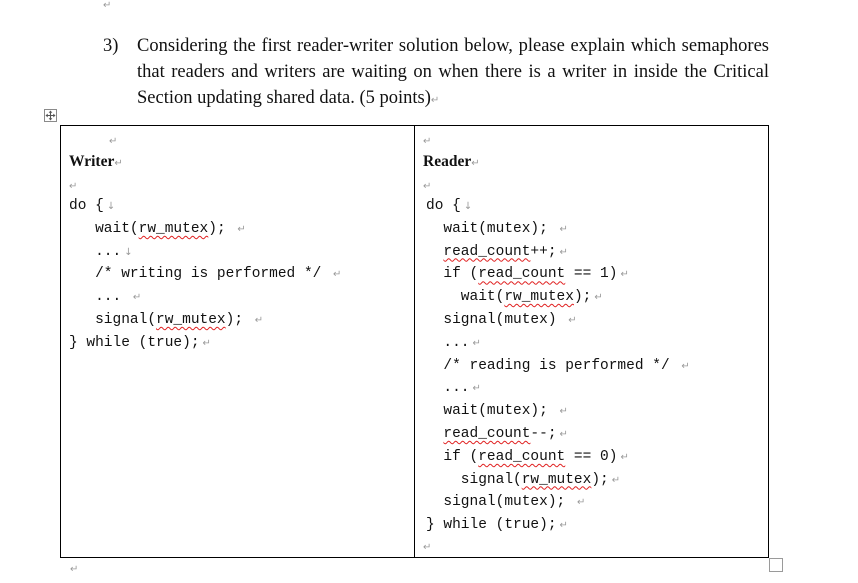  Describe the element at coordinates (776, 565) in the screenshot. I see `table-resize-handle` at that location.